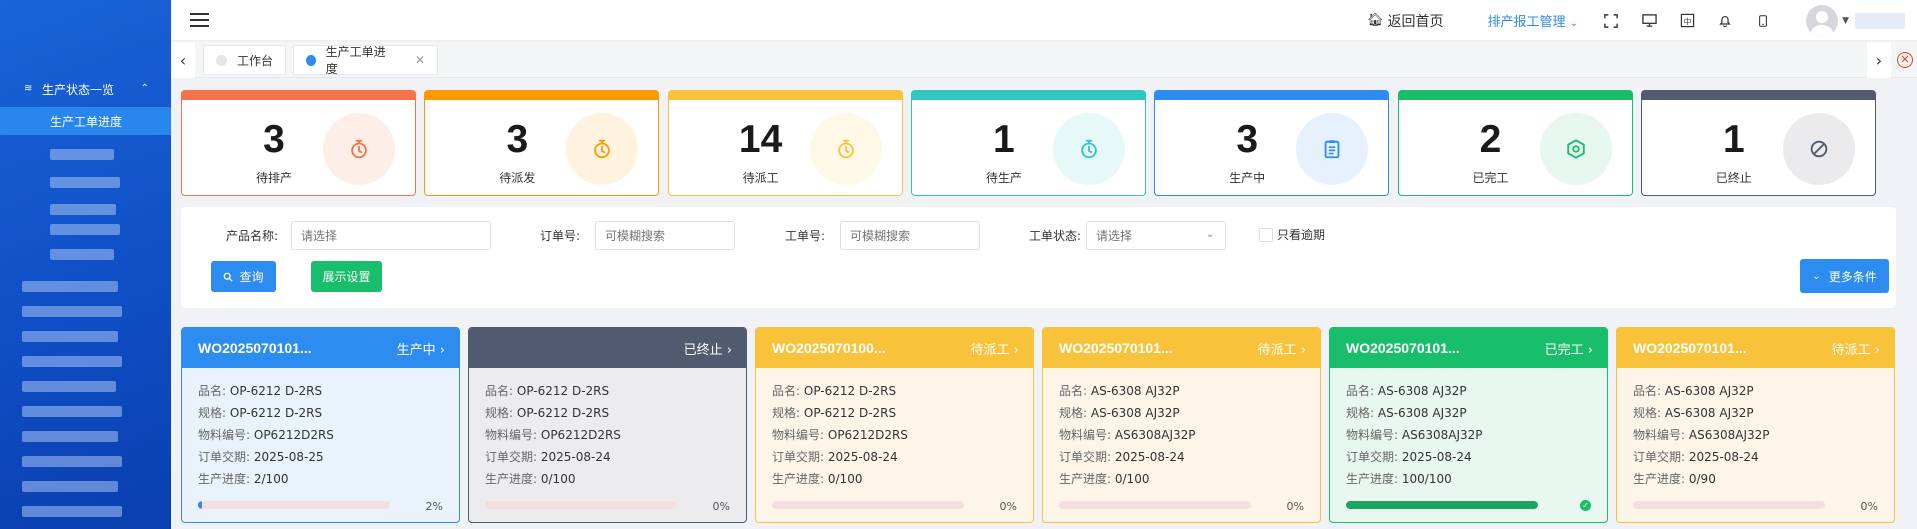  Describe the element at coordinates (293, 435) in the screenshot. I see `card-value: OP6212D2RS` at that location.